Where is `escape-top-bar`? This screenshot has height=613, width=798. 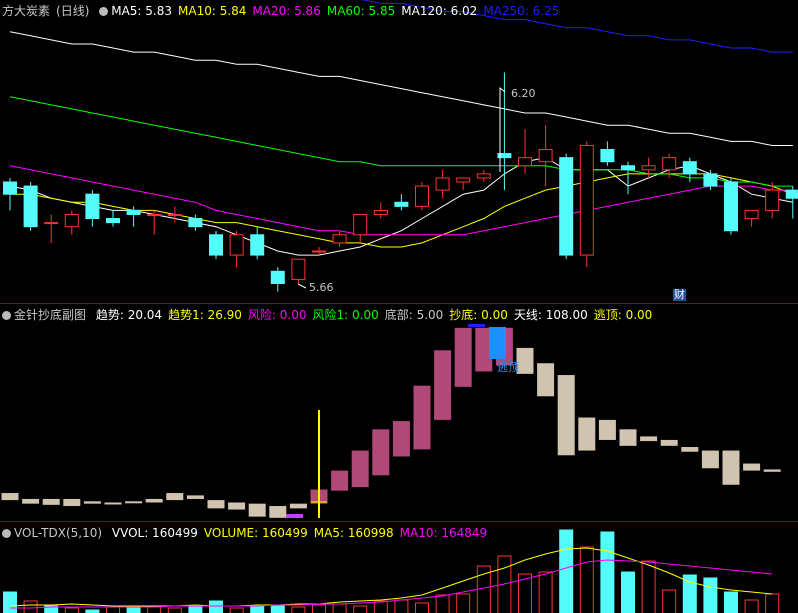
escape-top-bar is located at coordinates (497, 343).